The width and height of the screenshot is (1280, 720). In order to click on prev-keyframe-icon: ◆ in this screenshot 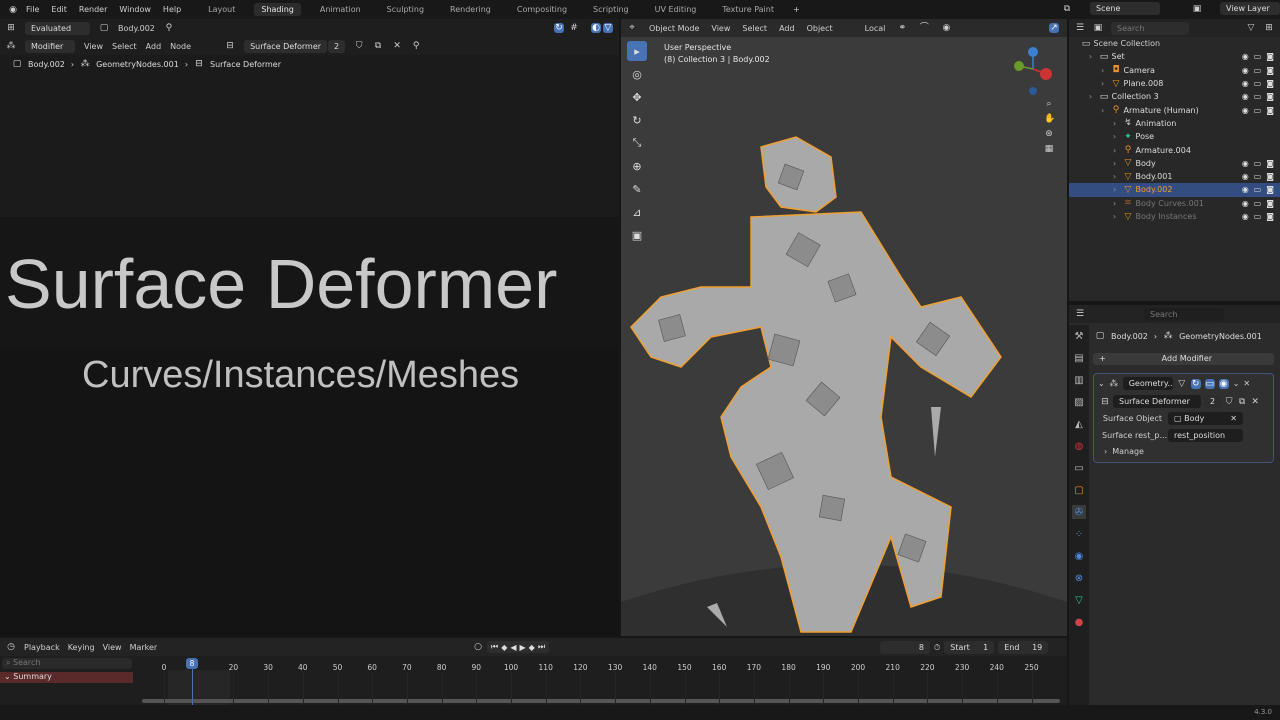, I will do `click(504, 647)`.